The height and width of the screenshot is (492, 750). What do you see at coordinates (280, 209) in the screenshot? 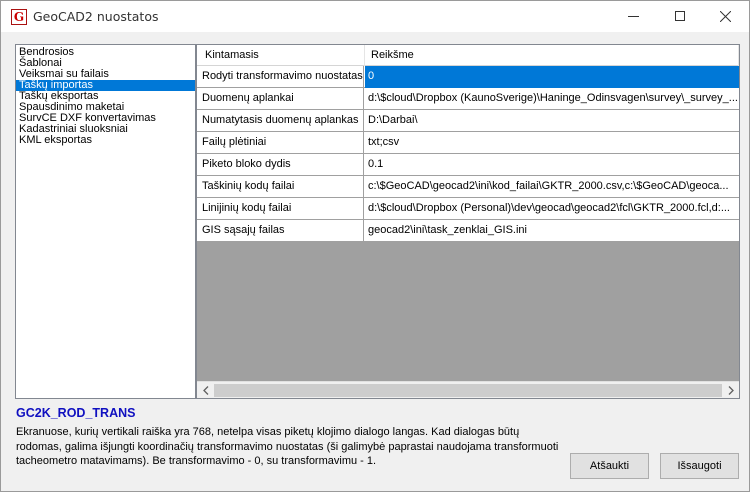
I see `row-name: Linijinių kodų failai` at bounding box center [280, 209].